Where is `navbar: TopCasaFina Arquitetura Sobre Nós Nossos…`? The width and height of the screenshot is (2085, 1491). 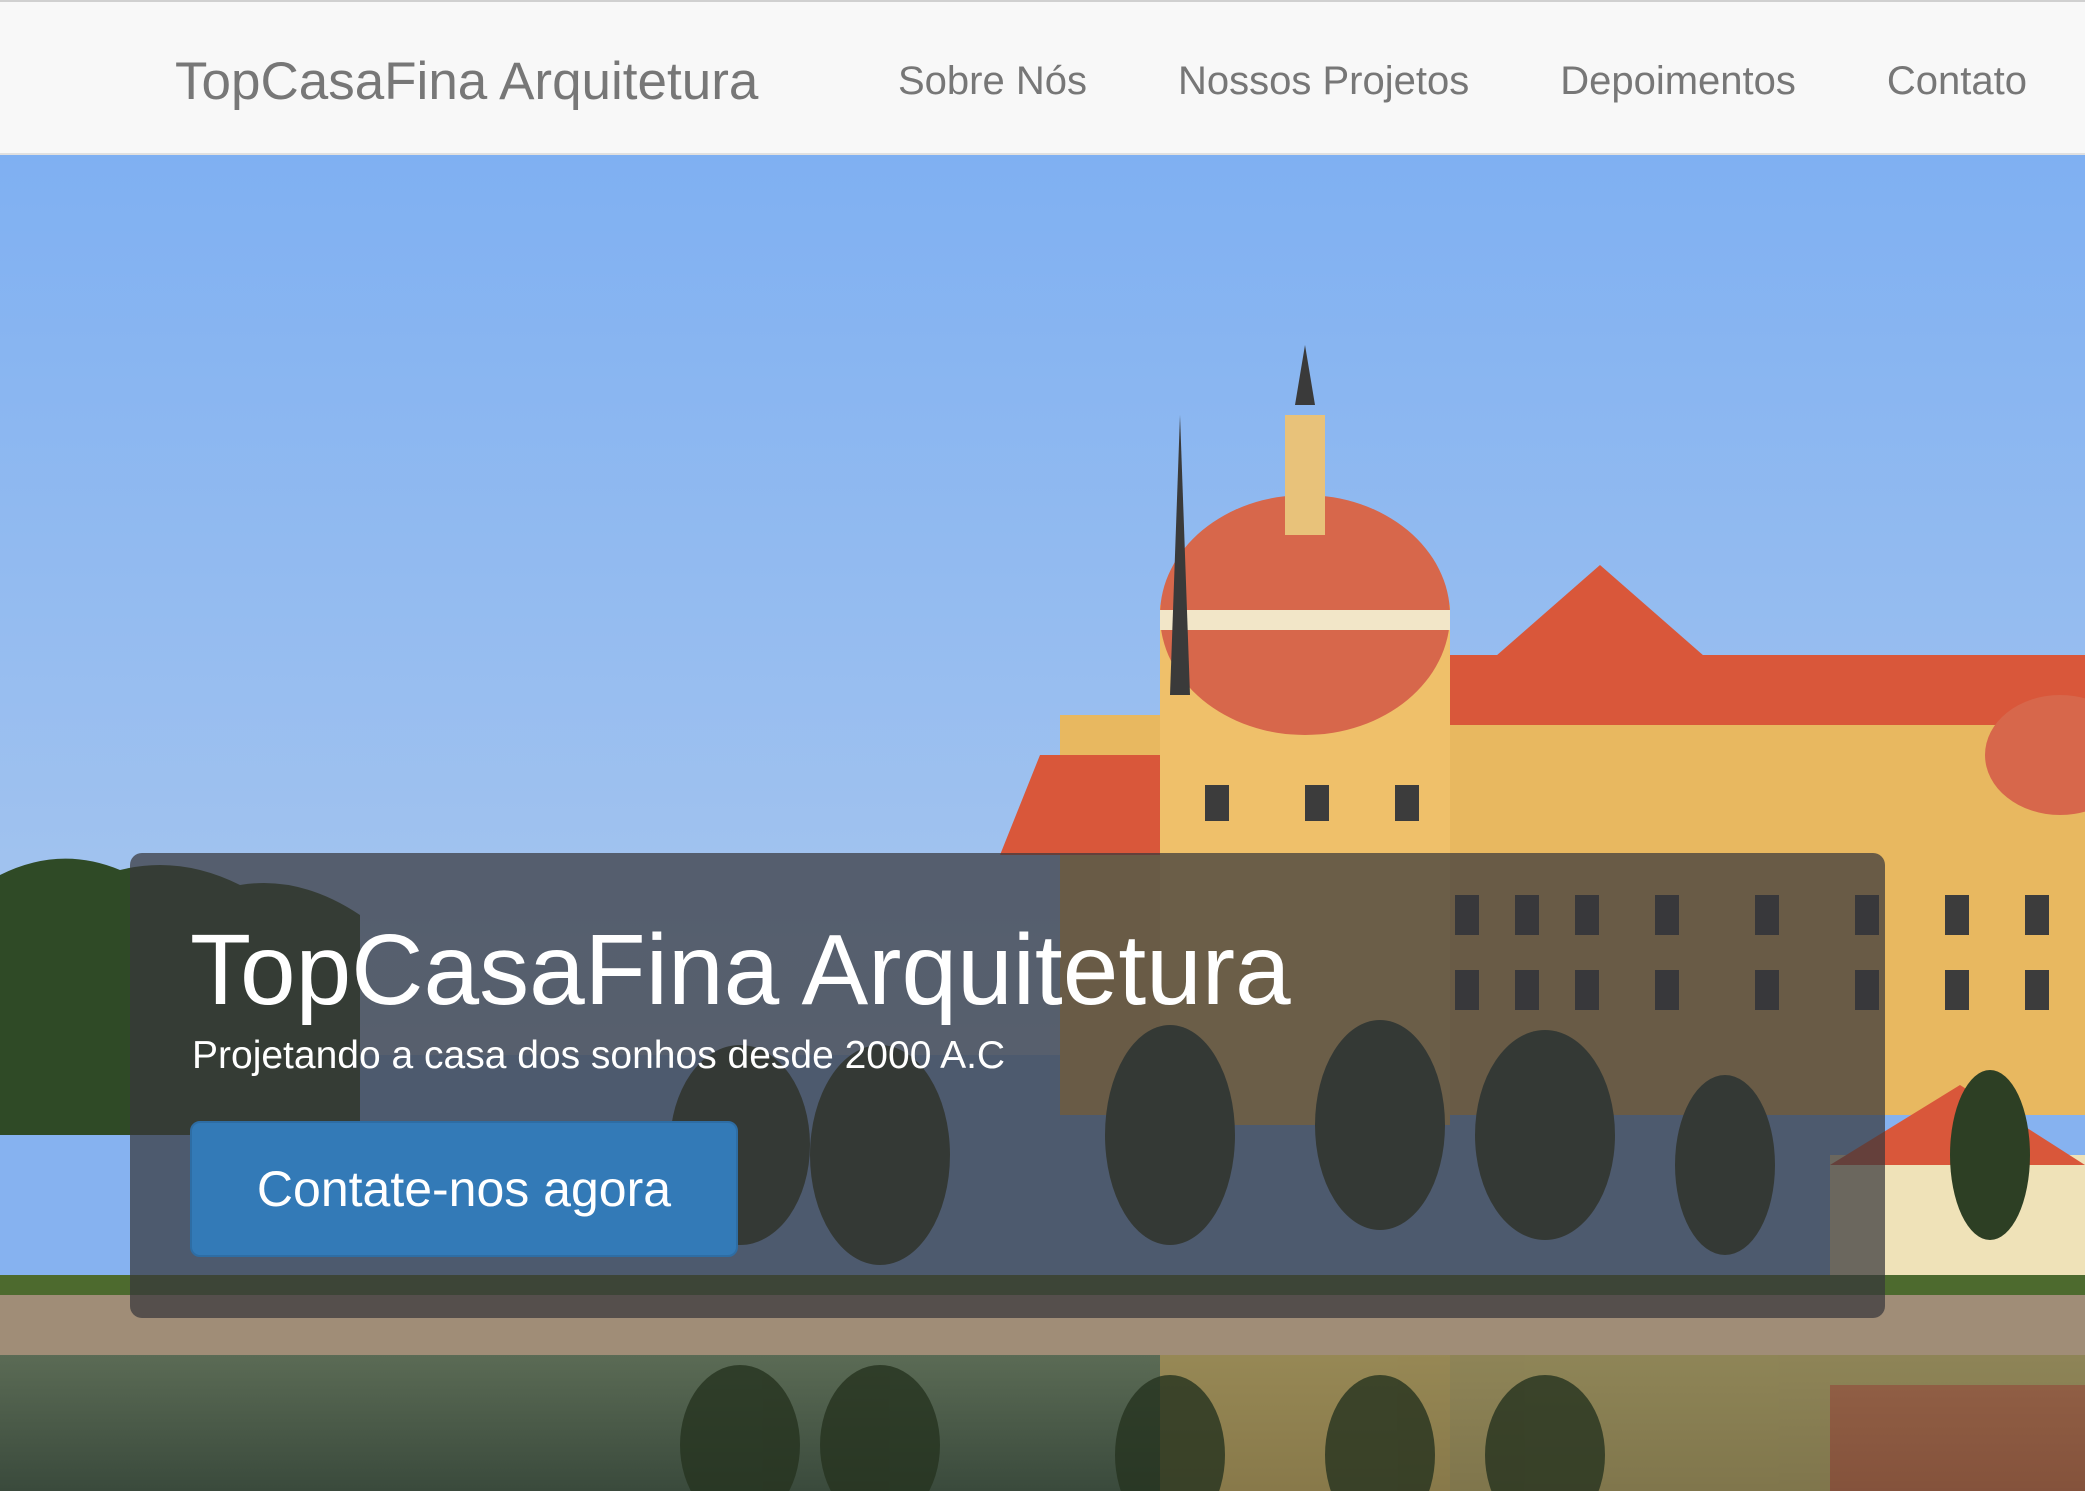
navbar: TopCasaFina Arquitetura Sobre Nós Nossos… is located at coordinates (1042, 77).